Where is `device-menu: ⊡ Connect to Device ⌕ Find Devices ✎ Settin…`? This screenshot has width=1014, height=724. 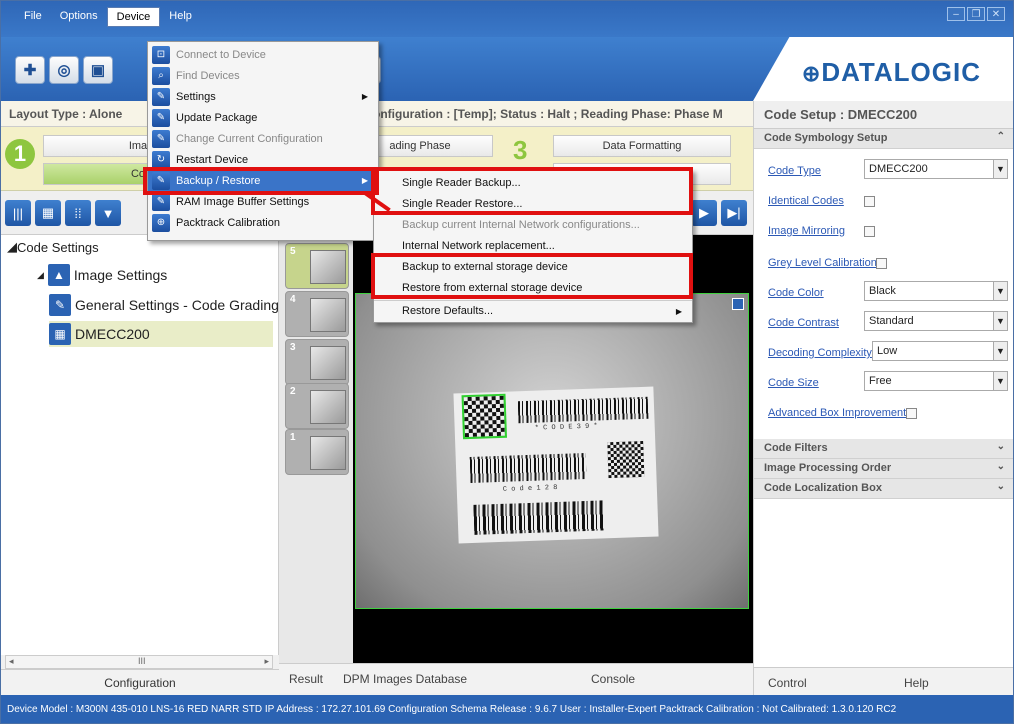 device-menu: ⊡ Connect to Device ⌕ Find Devices ✎ Settin… is located at coordinates (263, 141).